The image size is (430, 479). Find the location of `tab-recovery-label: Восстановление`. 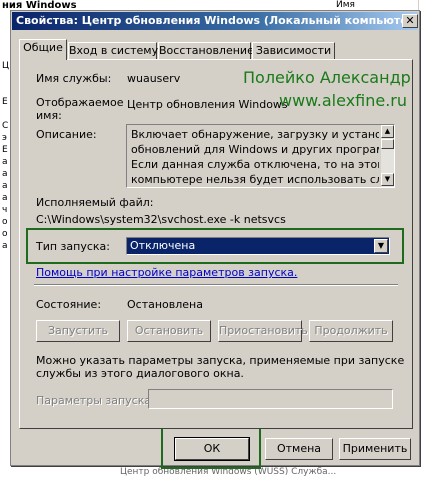

tab-recovery-label: Восстановление is located at coordinates (206, 50).